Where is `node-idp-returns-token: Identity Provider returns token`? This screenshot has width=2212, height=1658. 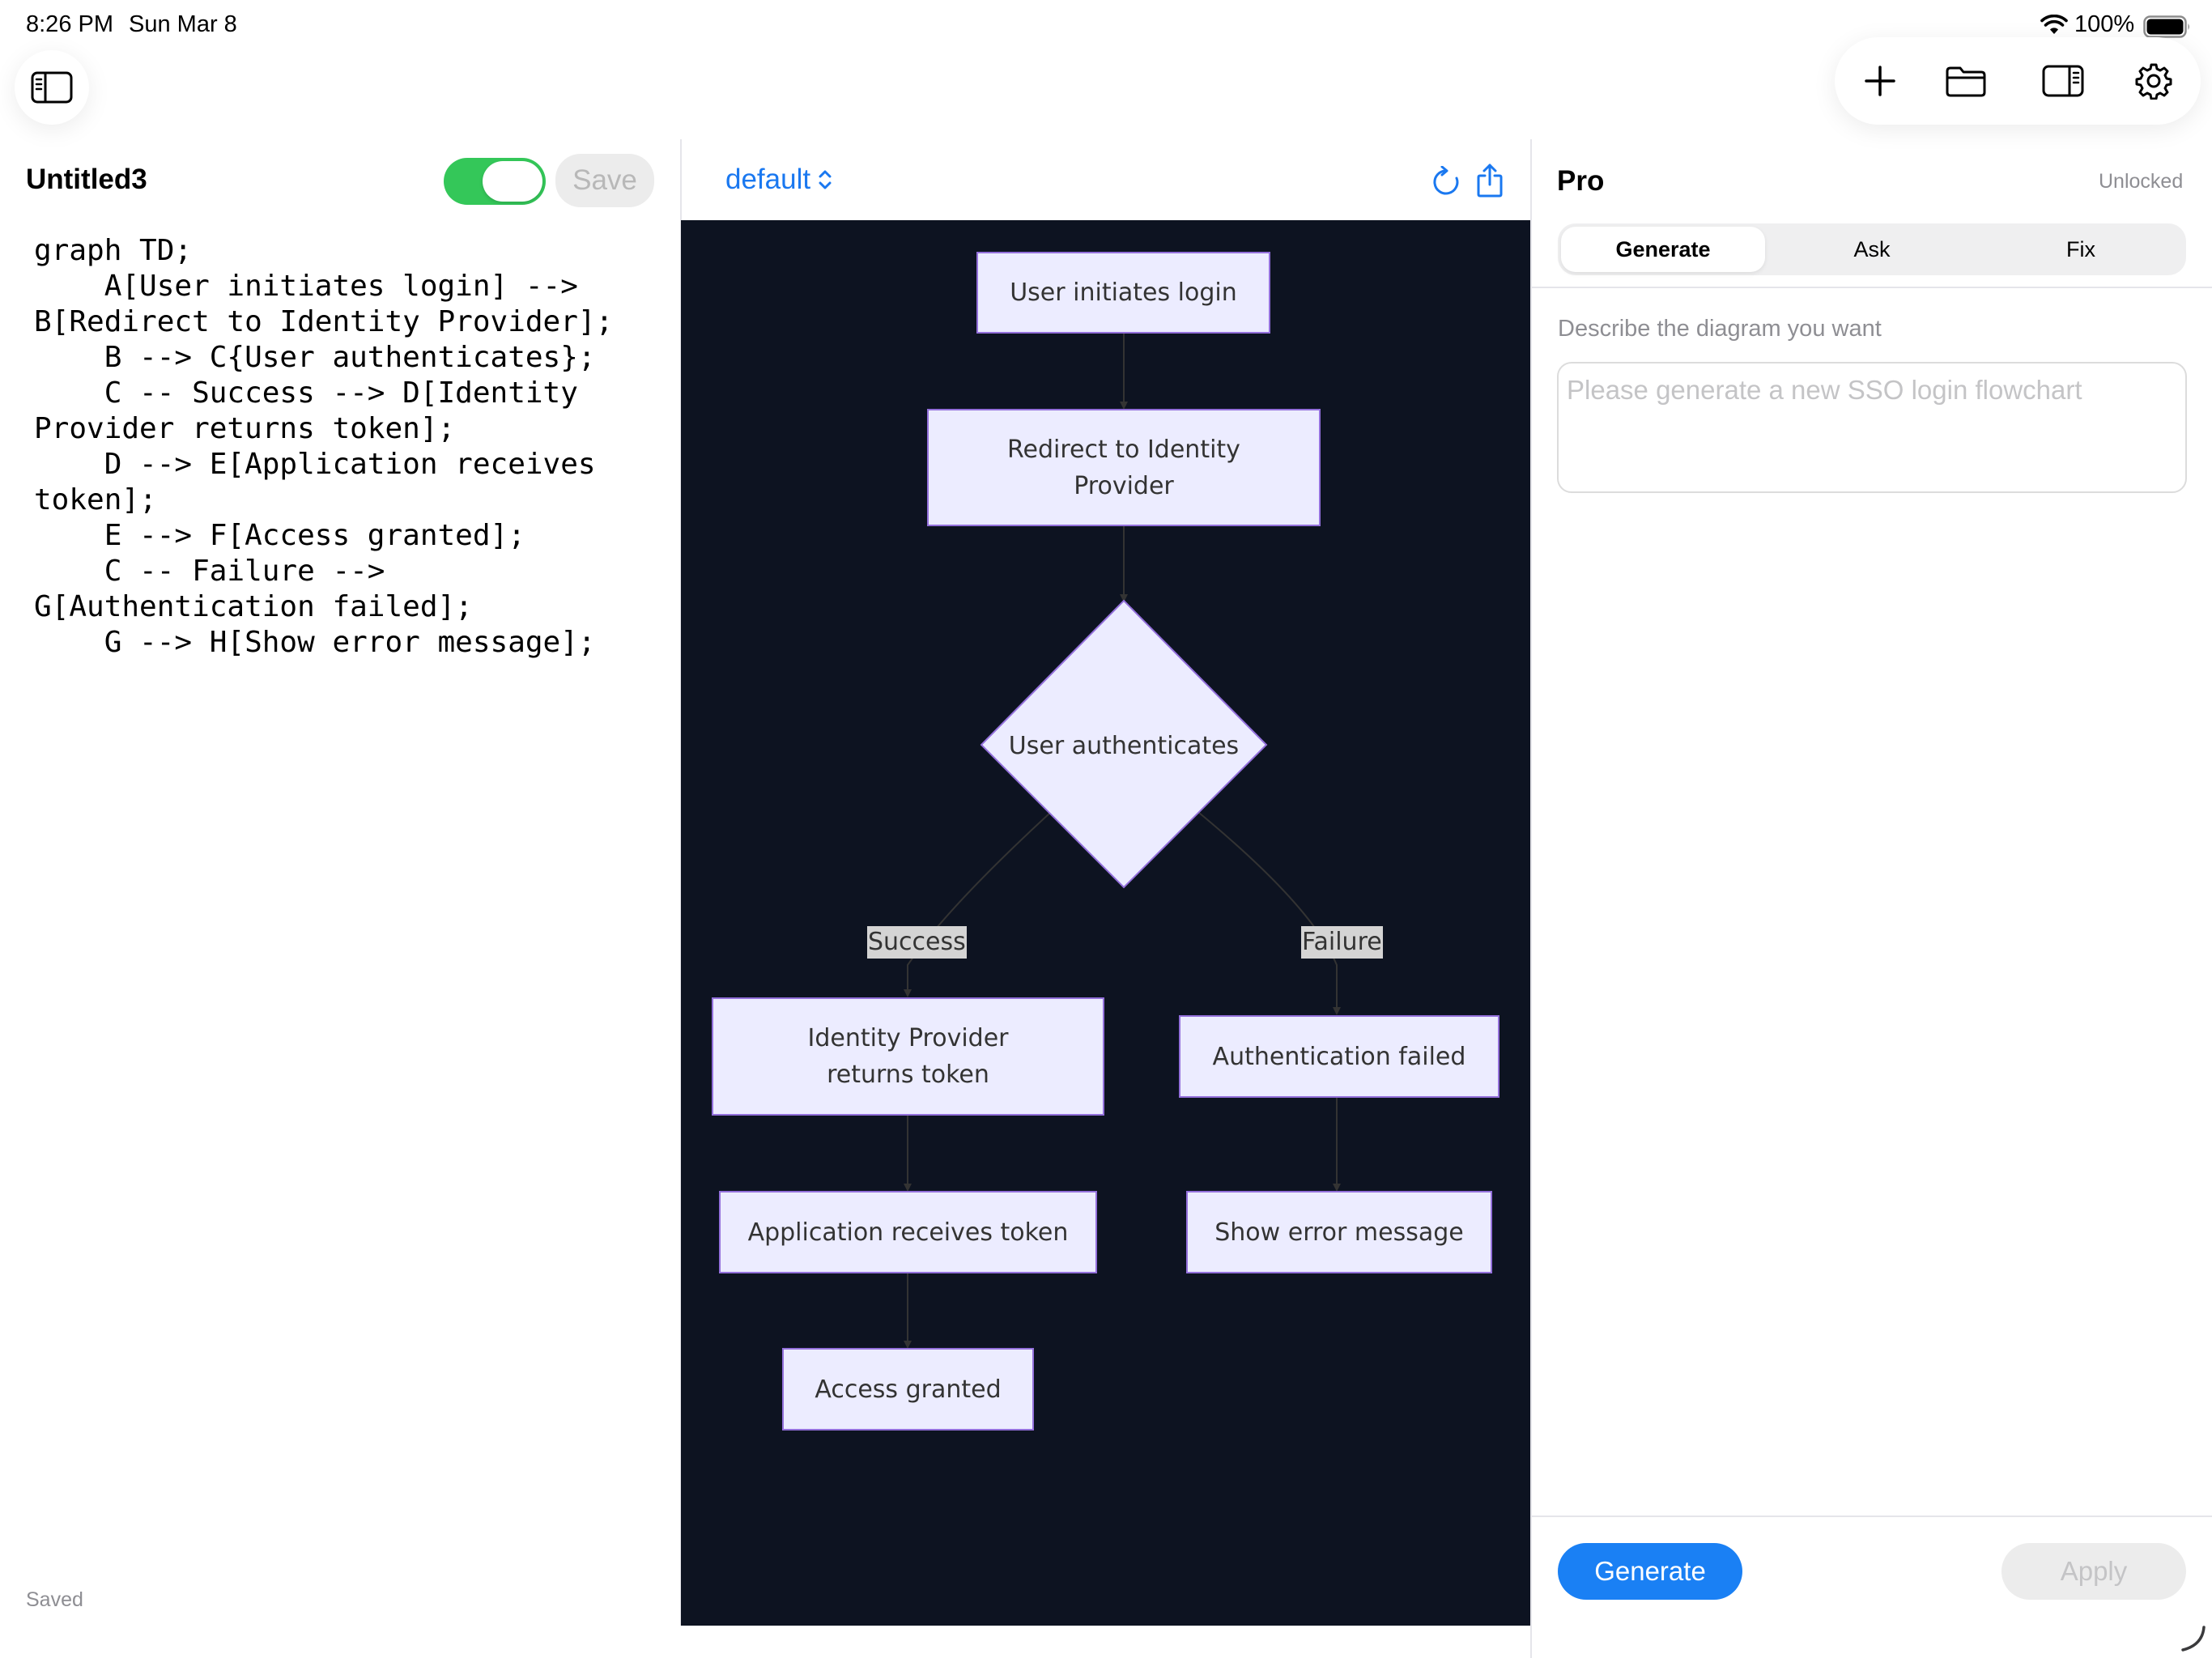
node-idp-returns-token: Identity Provider returns token is located at coordinates (908, 1056).